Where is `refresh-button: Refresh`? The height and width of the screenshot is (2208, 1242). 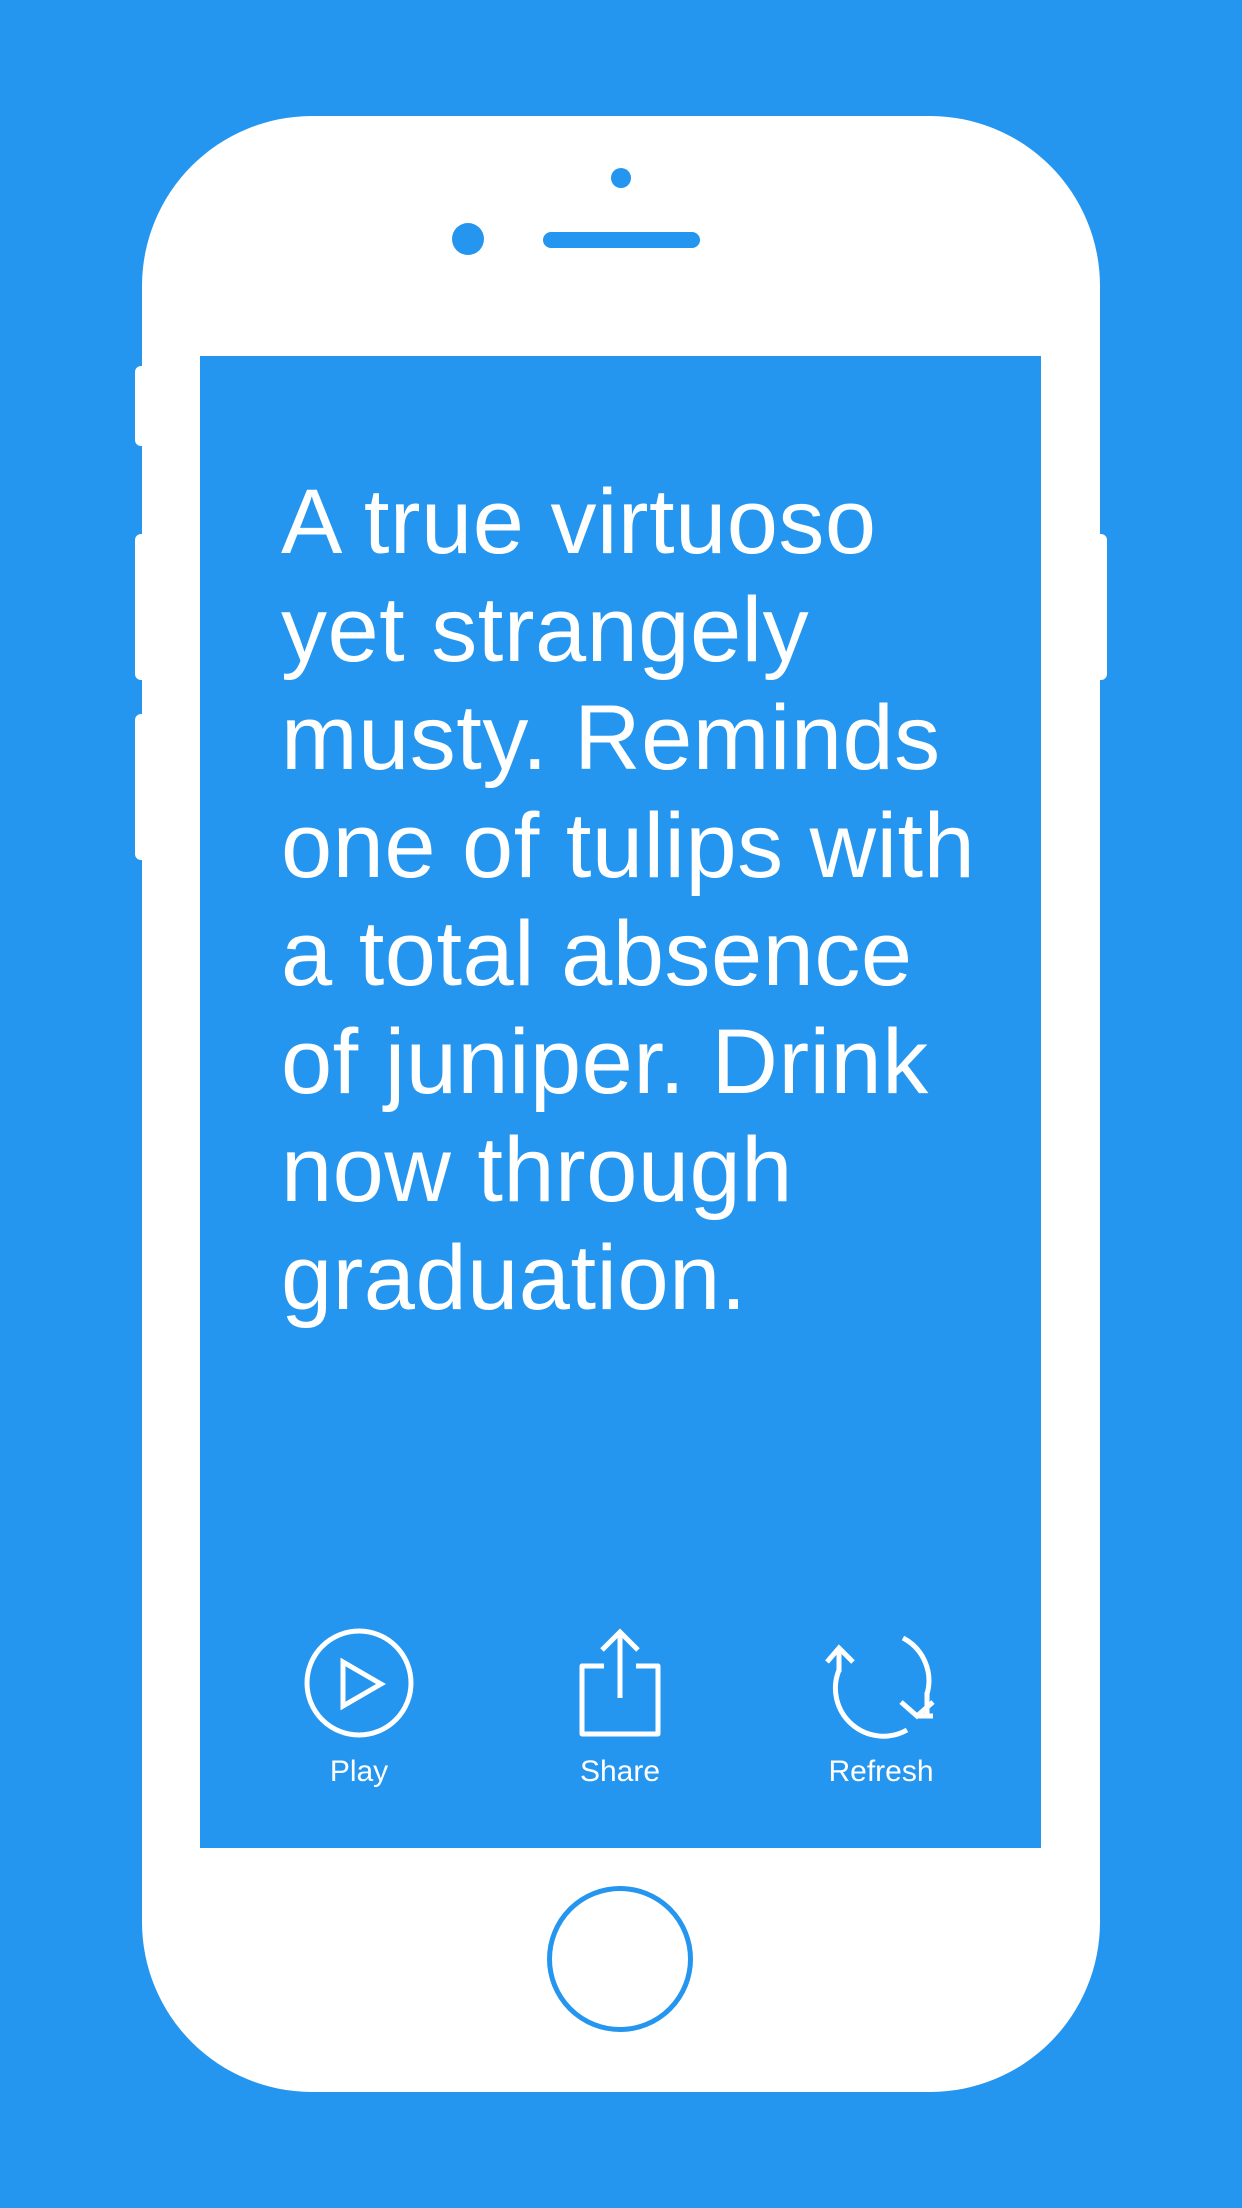 refresh-button: Refresh is located at coordinates (881, 1709).